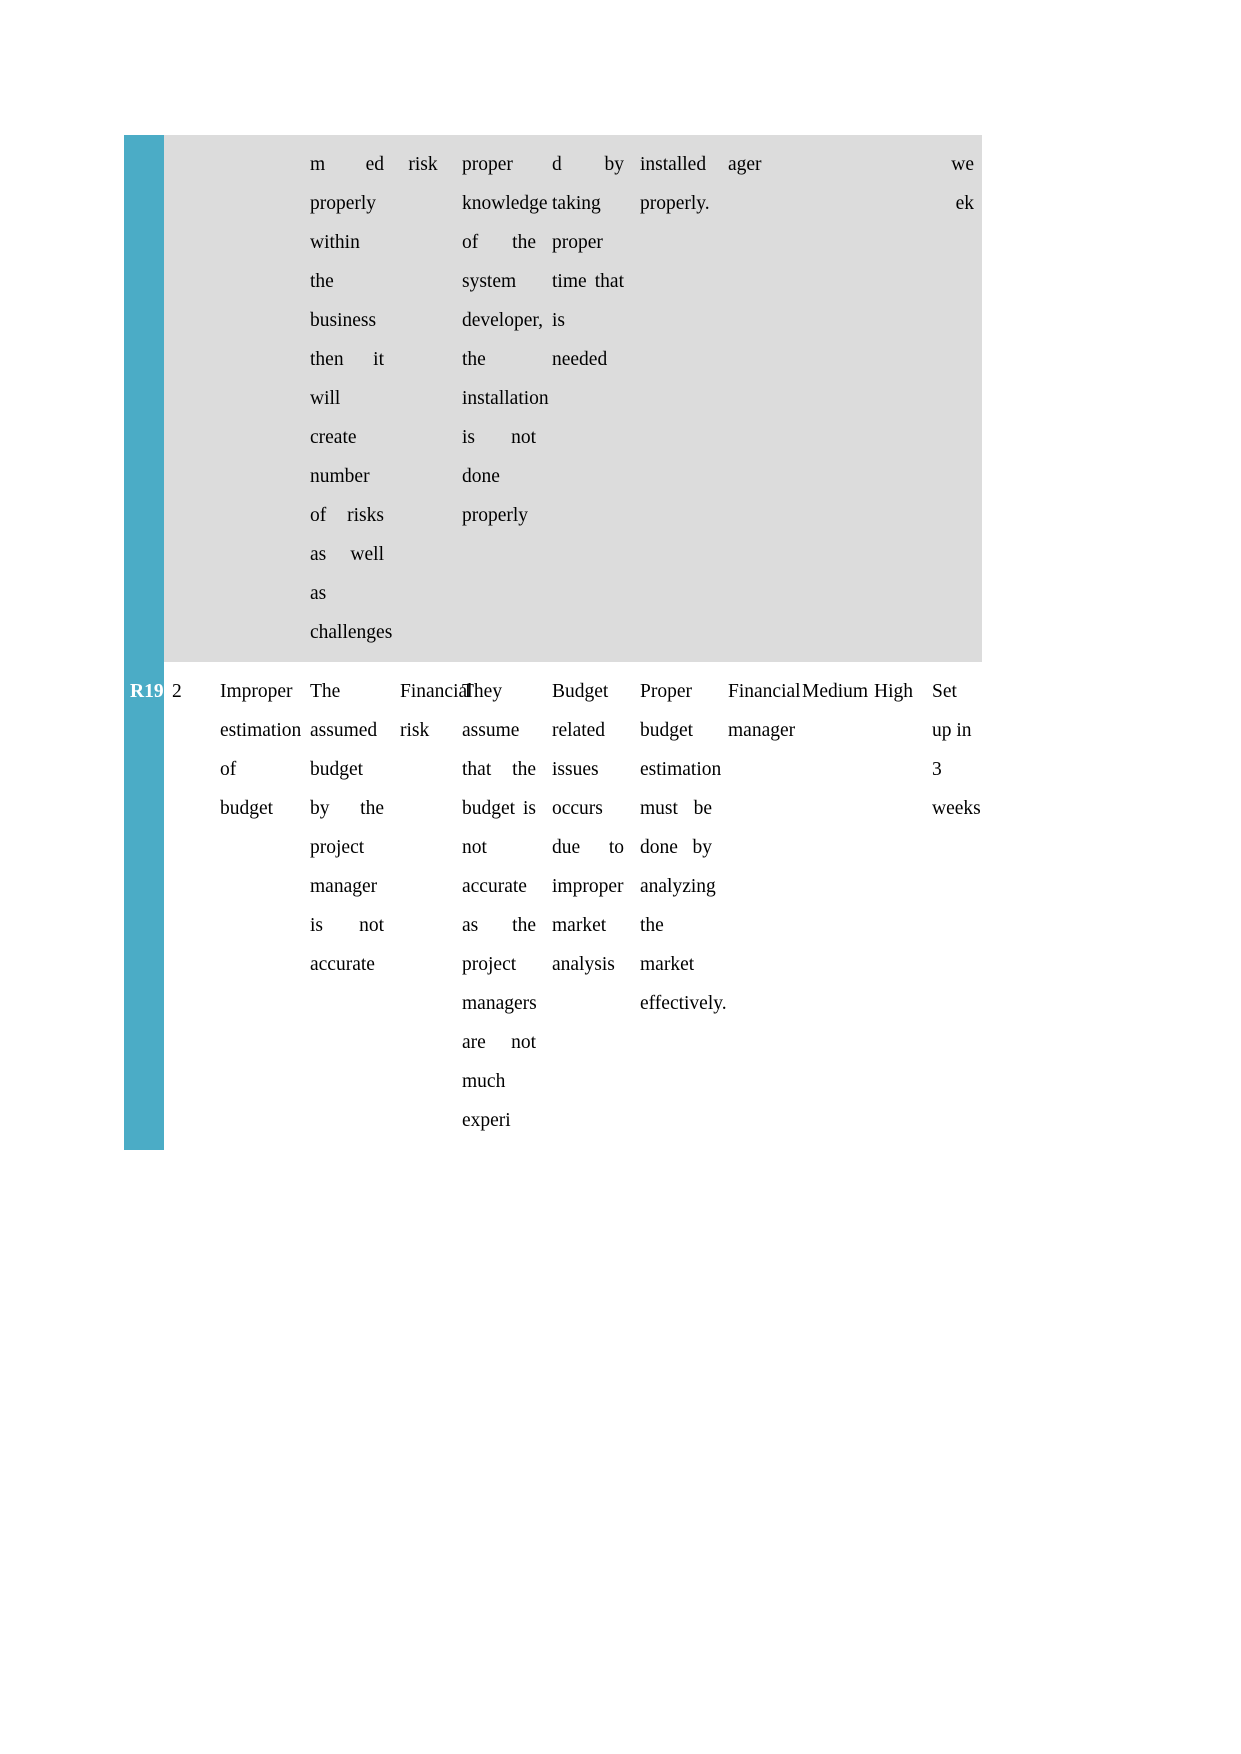 This screenshot has width=1241, height=1754. I want to click on cell-risk-severity, so click(895, 398).